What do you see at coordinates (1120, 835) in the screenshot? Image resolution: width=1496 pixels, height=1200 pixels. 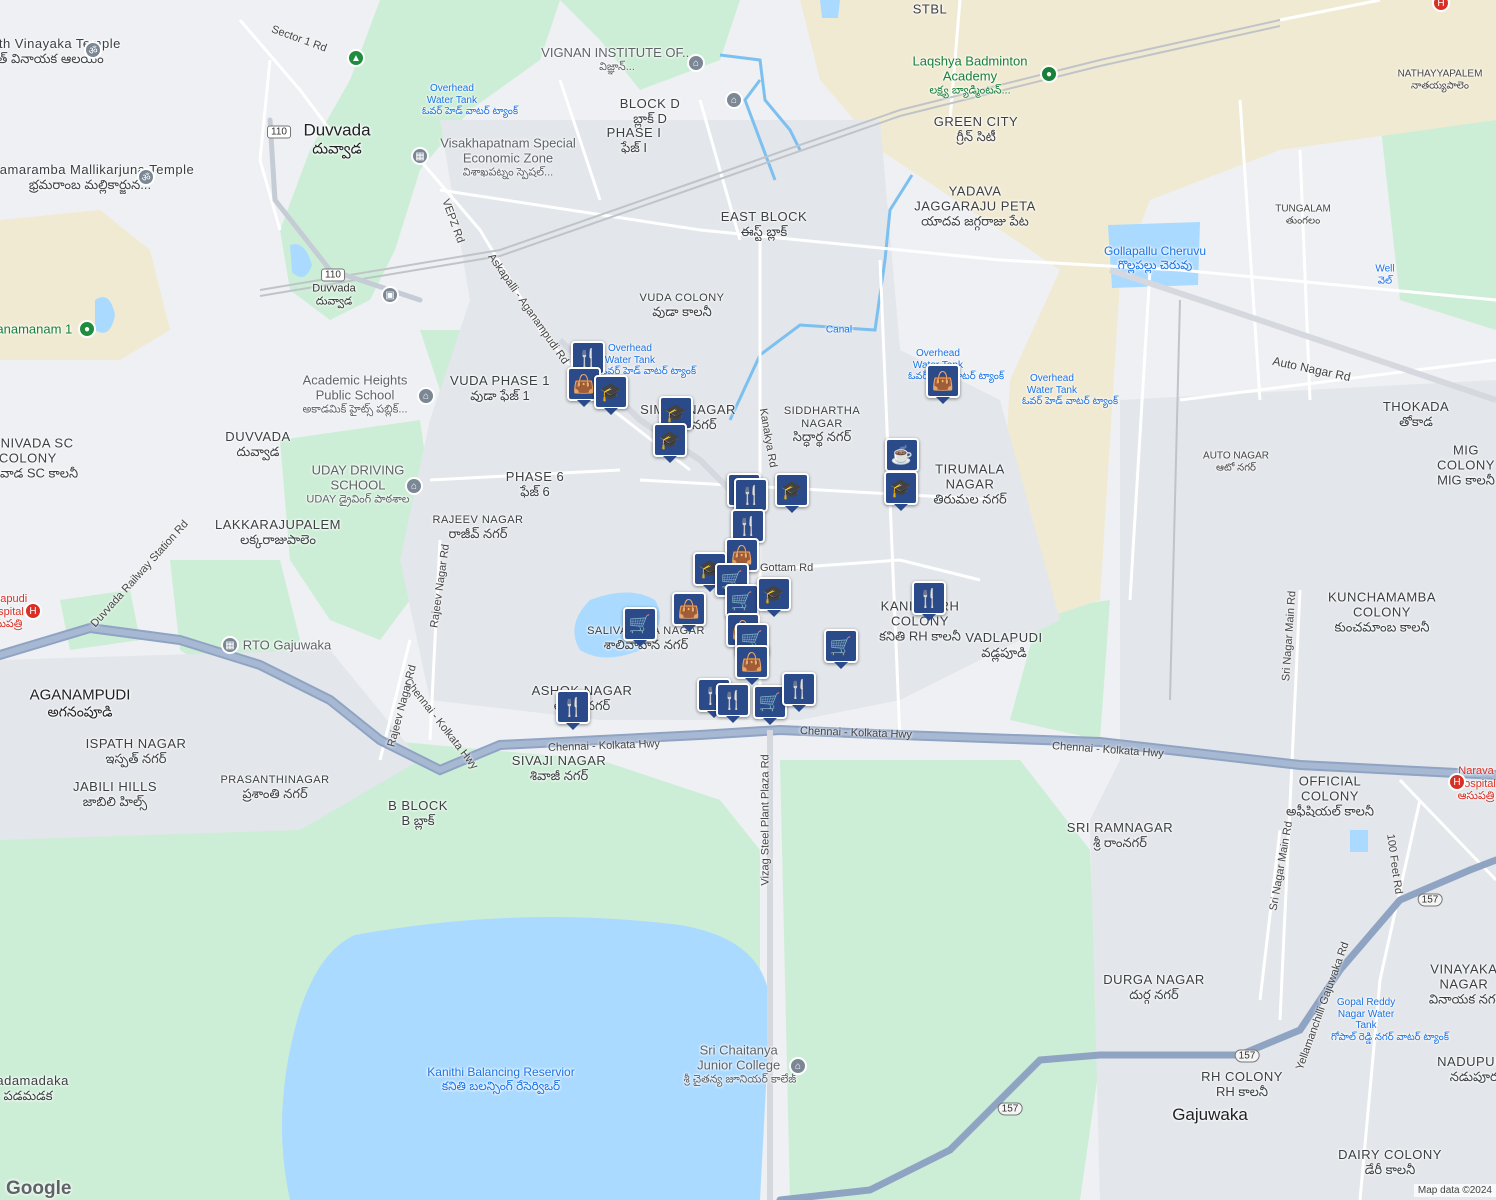 I see `area-label: SRI RAMNAGAR శ్రీ రాంనగర్` at bounding box center [1120, 835].